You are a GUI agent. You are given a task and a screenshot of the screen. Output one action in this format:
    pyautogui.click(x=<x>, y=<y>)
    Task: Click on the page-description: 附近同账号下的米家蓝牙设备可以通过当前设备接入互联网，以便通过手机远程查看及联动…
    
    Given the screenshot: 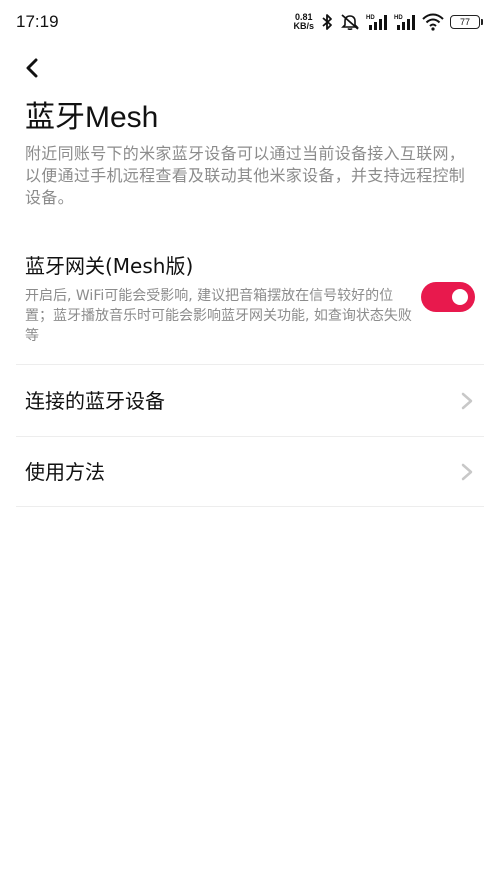 What is the action you would take?
    pyautogui.click(x=245, y=175)
    